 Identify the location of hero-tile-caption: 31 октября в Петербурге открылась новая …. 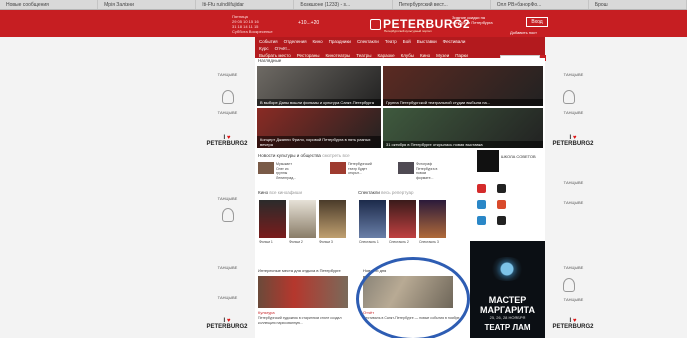
(463, 144).